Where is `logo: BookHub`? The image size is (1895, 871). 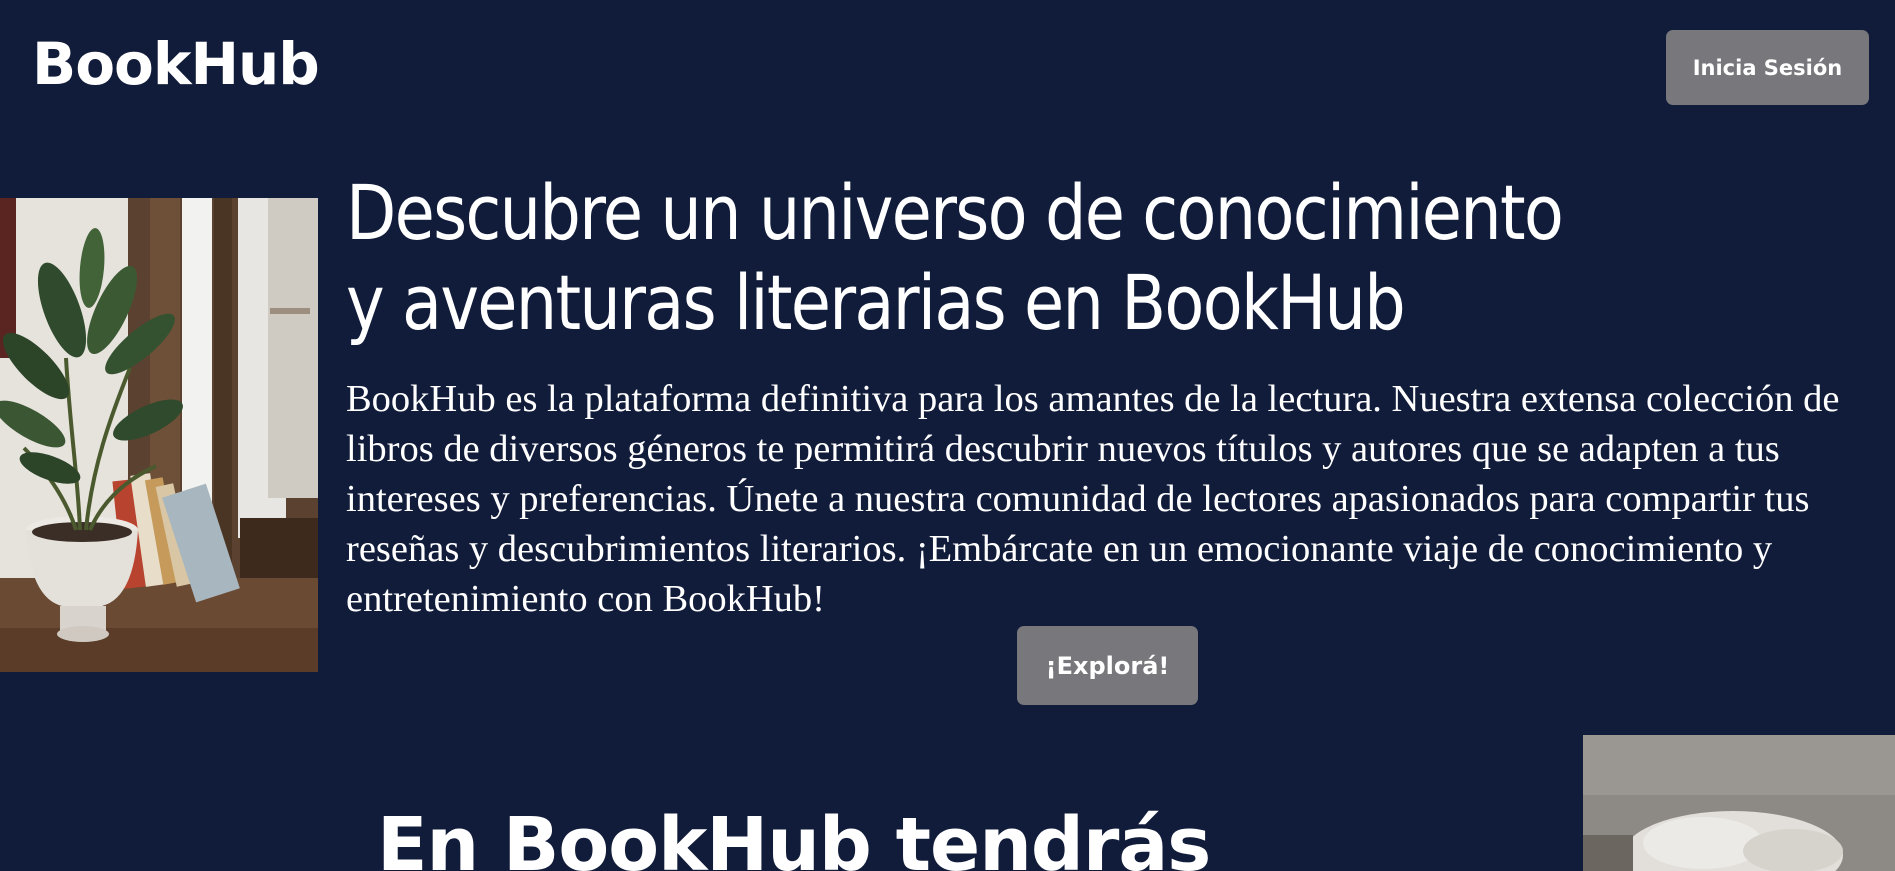 logo: BookHub is located at coordinates (176, 64).